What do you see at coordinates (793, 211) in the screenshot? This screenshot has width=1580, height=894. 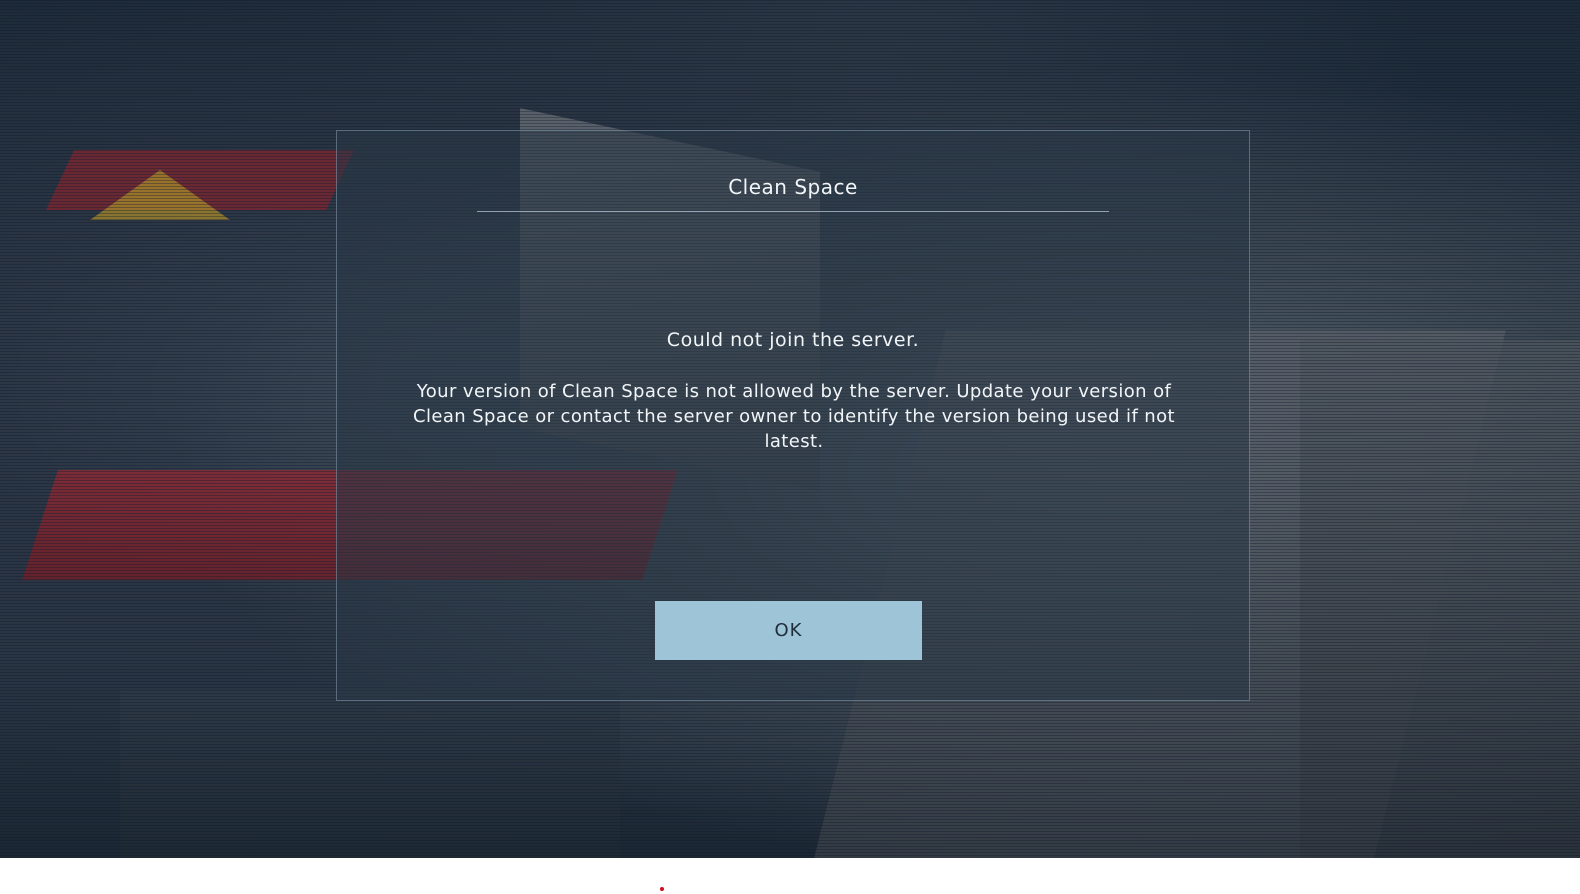 I see `title-divider` at bounding box center [793, 211].